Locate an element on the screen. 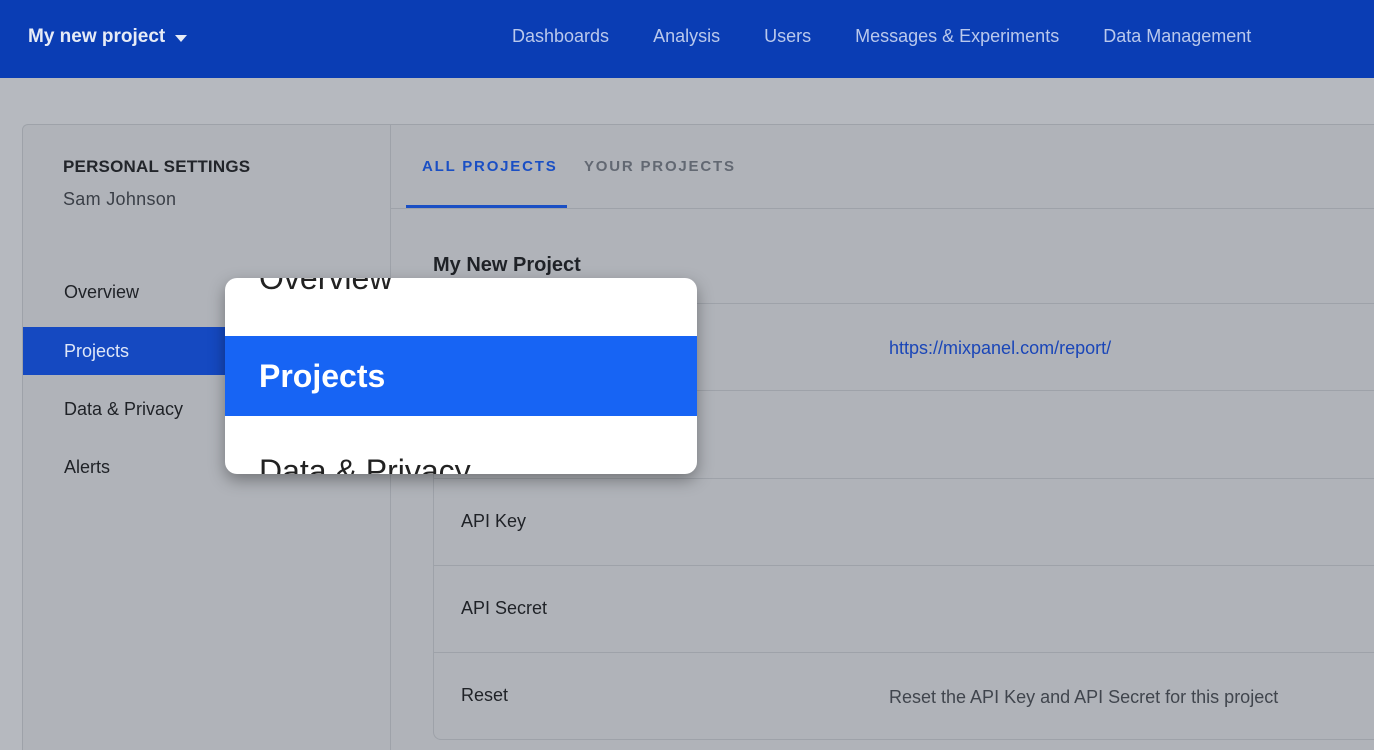  zoom-item-projects: Projects is located at coordinates (461, 376).